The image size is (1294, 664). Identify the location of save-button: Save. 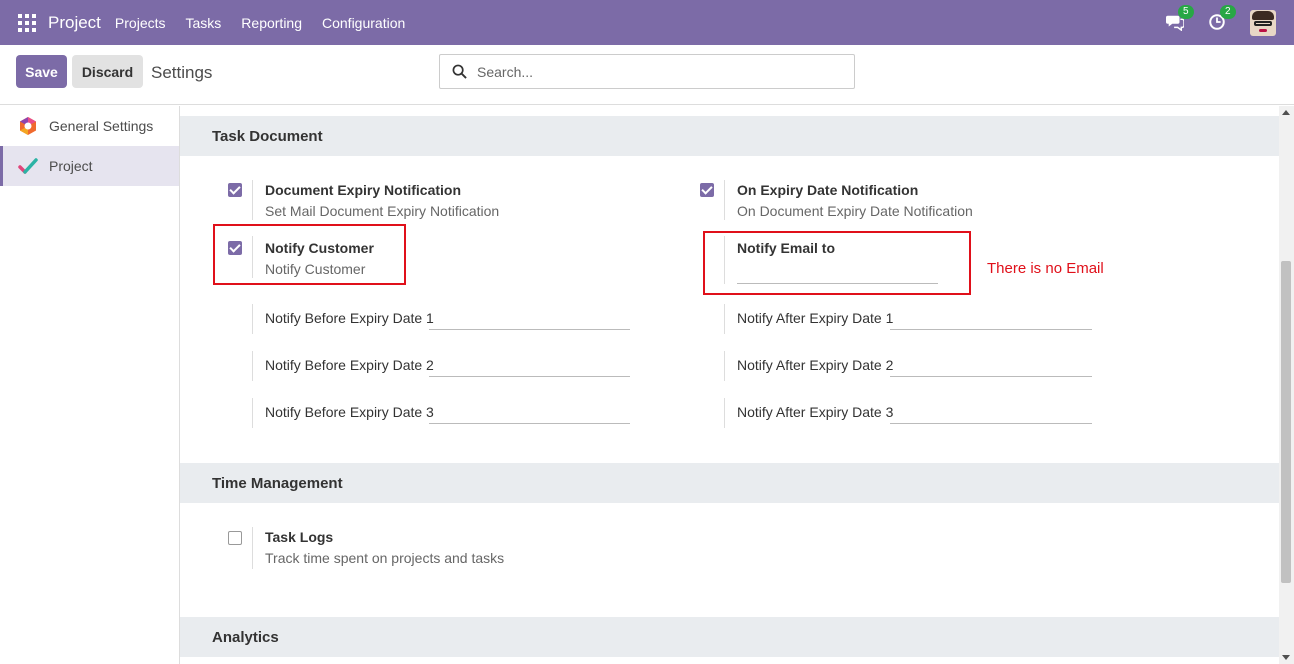
(41, 71).